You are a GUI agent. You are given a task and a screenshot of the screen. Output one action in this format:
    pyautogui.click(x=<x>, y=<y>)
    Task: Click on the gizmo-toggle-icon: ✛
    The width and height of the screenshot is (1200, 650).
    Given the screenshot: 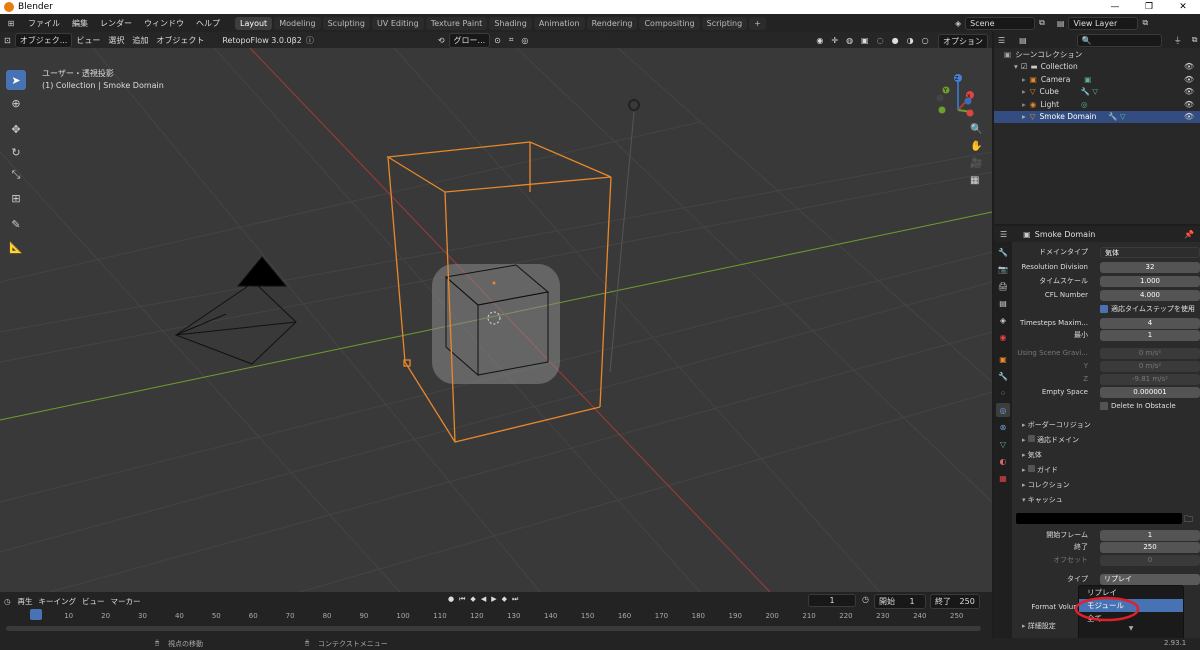 What is the action you would take?
    pyautogui.click(x=834, y=40)
    